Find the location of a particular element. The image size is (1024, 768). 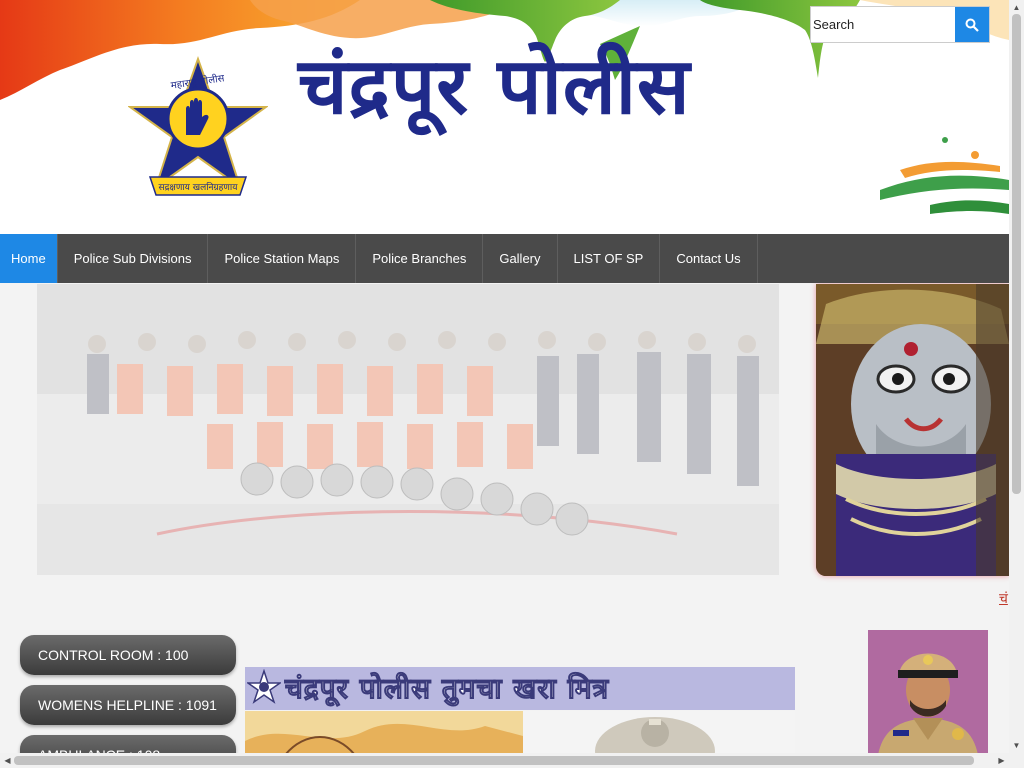

nav-item-police-branches: Police Branches is located at coordinates (420, 258).